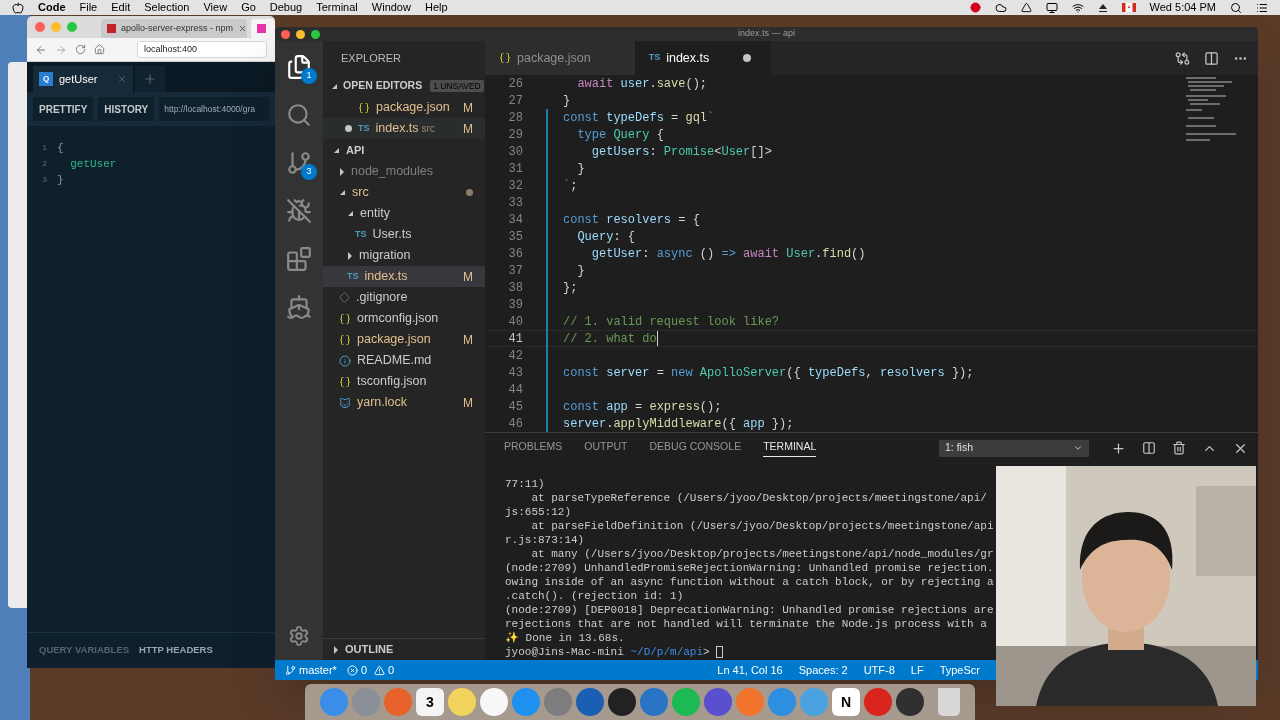 The image size is (1280, 720). Describe the element at coordinates (750, 670) in the screenshot. I see `status-item: Ln 41, Col 16` at that location.